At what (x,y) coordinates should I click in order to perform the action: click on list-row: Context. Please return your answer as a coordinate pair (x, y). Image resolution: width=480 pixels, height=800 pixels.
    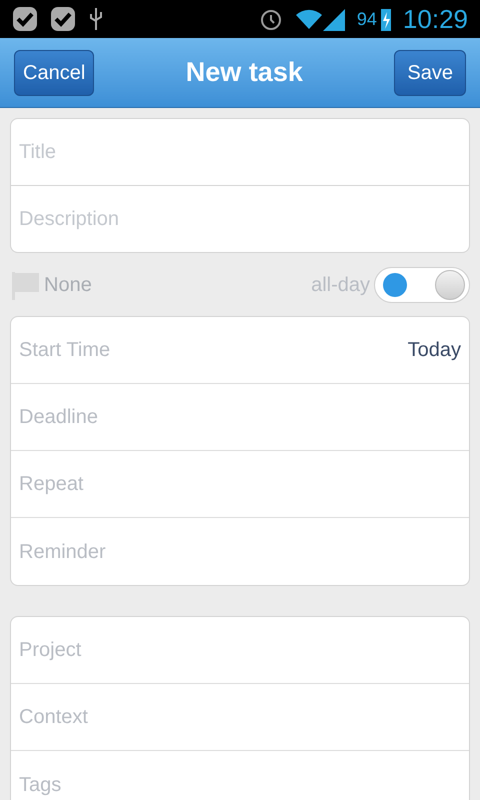
    Looking at the image, I should click on (240, 717).